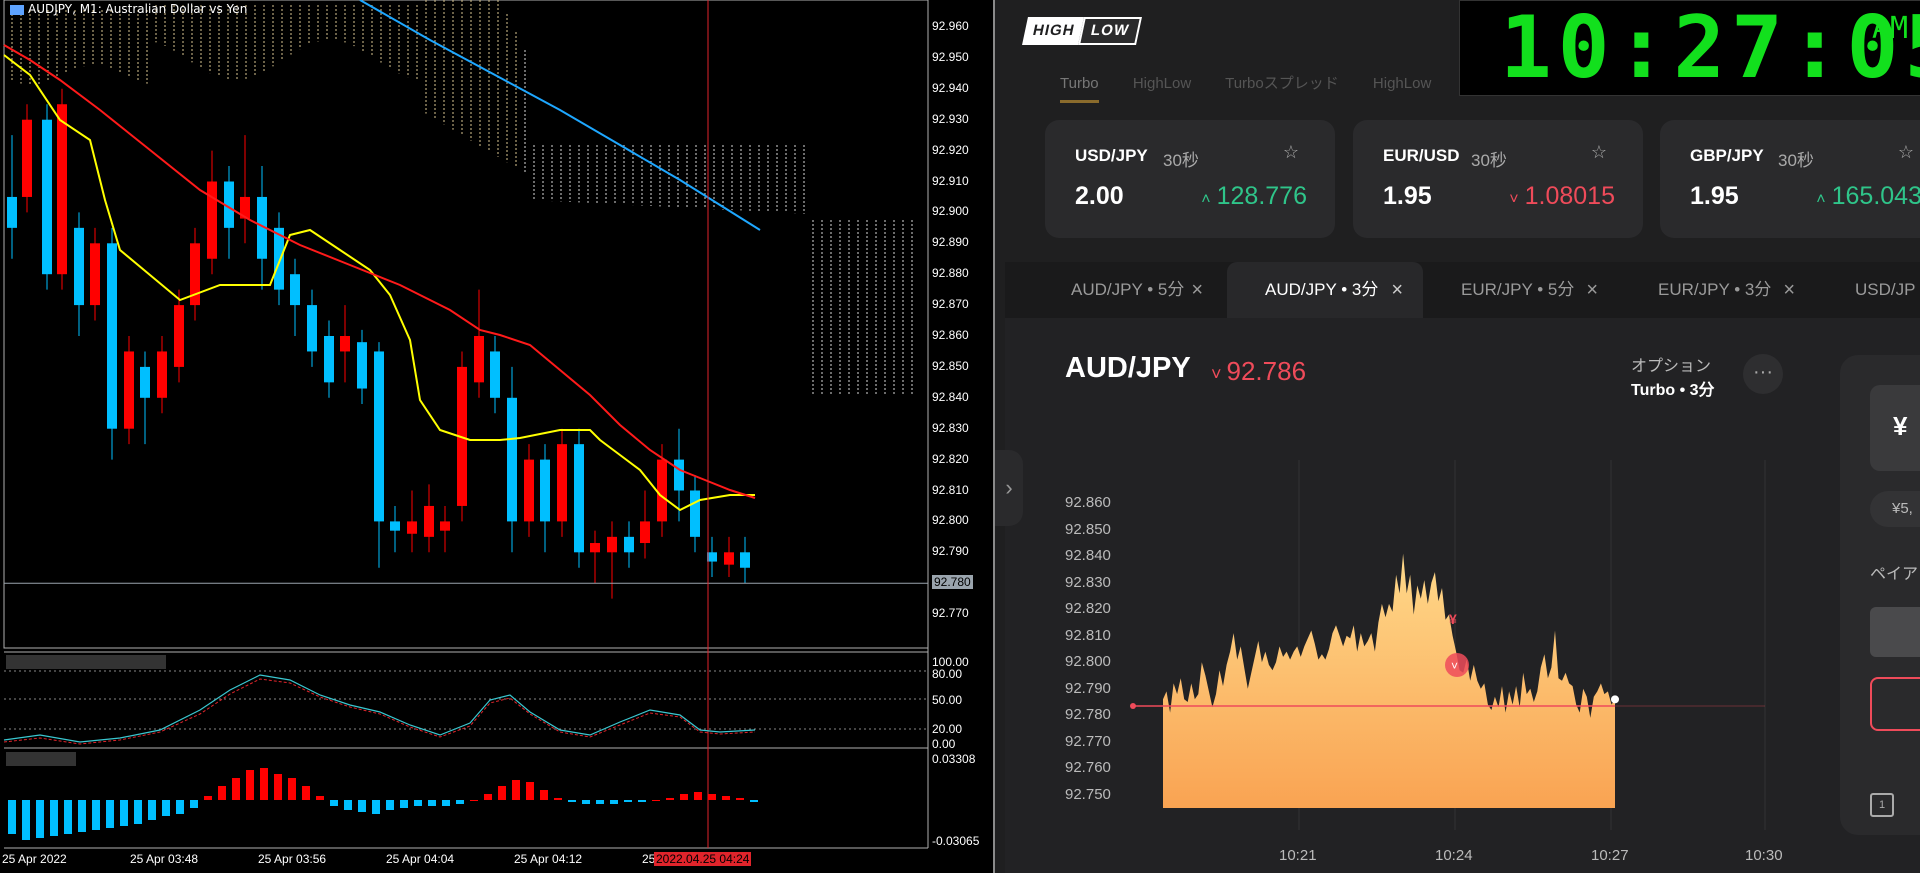  What do you see at coordinates (947, 729) in the screenshot?
I see `stoch-tick-label: 20.00` at bounding box center [947, 729].